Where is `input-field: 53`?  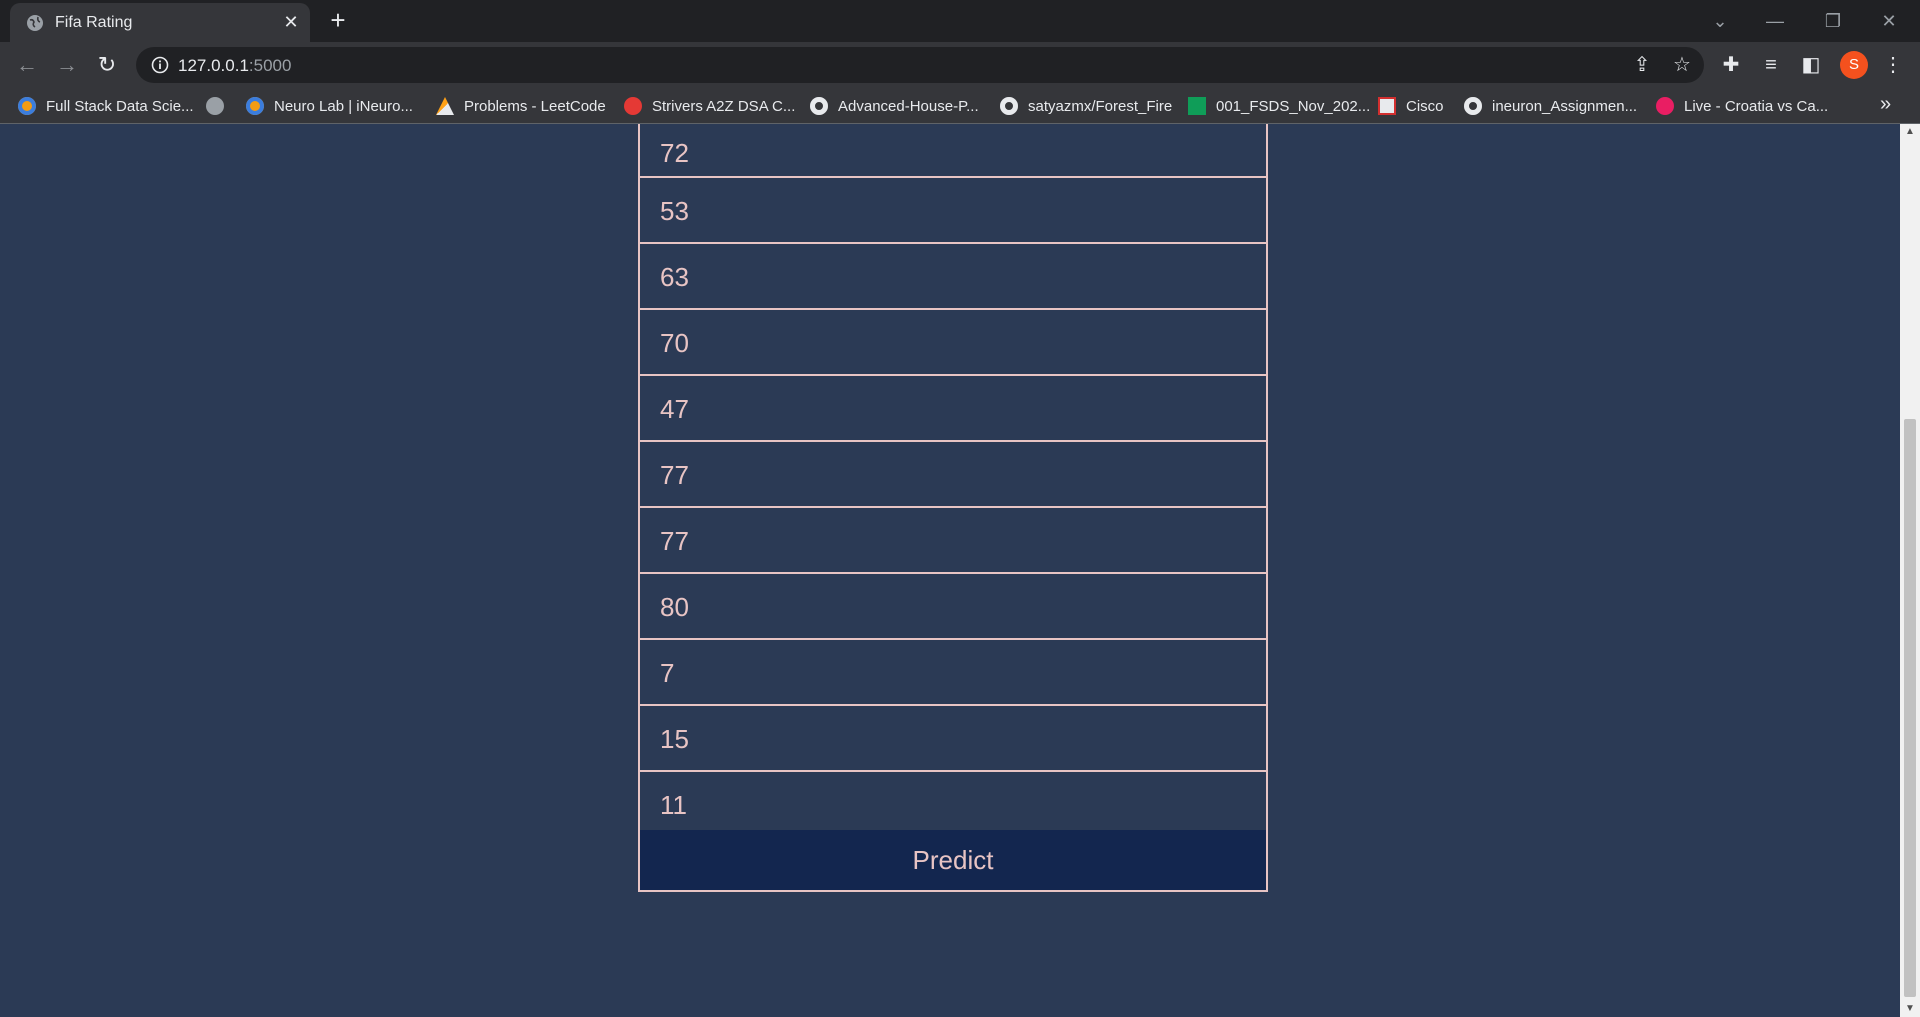
input-field: 53 is located at coordinates (953, 211).